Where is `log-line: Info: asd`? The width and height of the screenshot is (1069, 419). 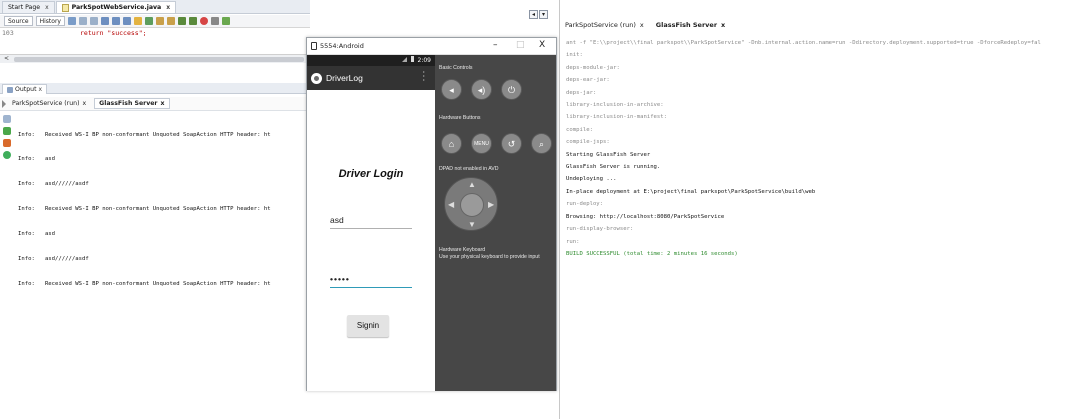 log-line: Info: asd is located at coordinates (37, 234).